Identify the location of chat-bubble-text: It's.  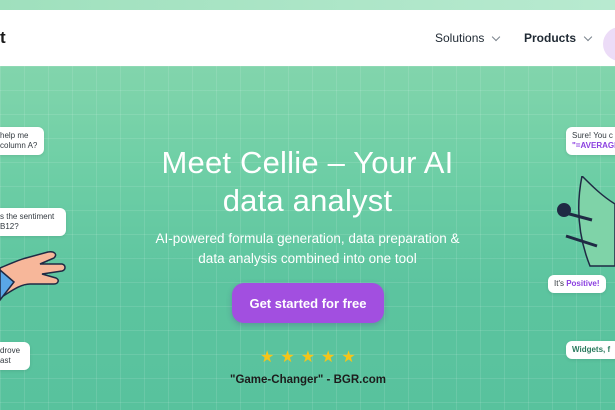
(560, 283).